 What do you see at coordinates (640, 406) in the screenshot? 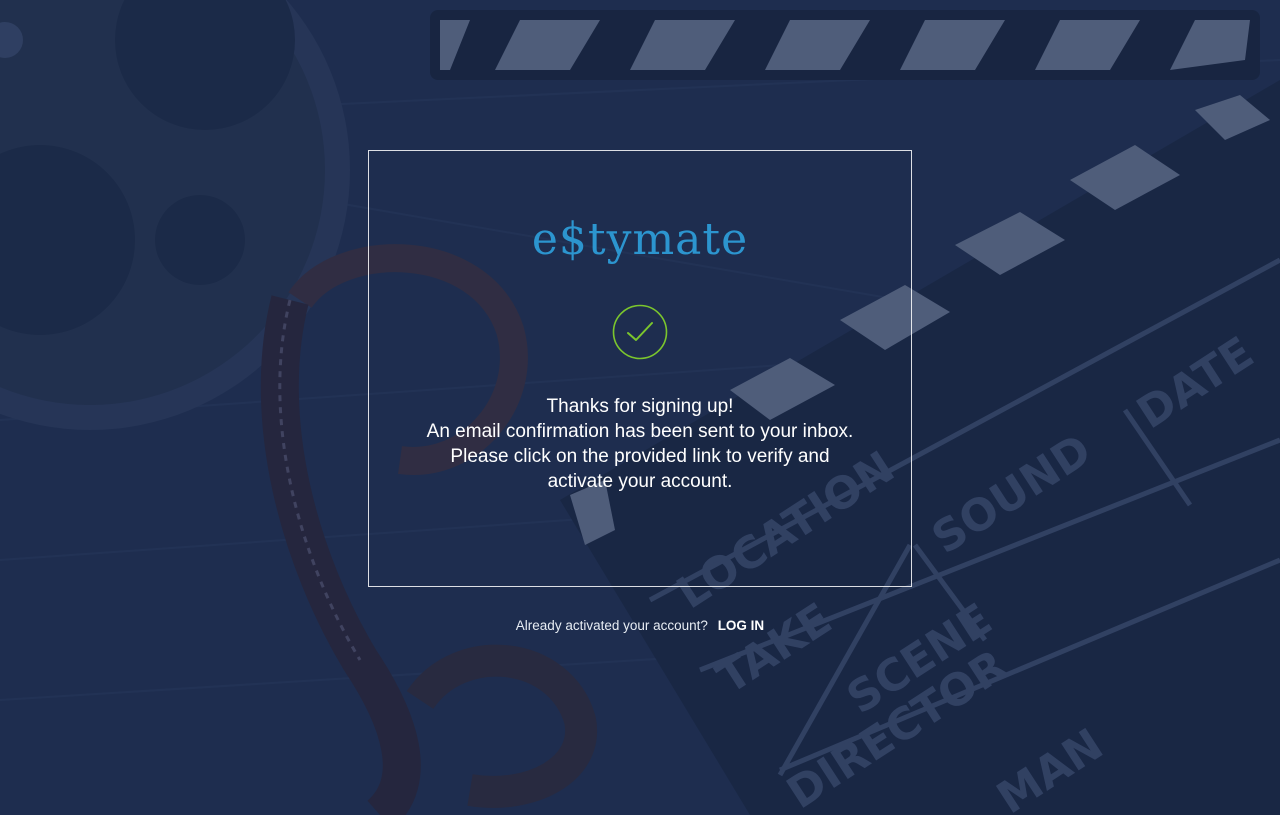
I see `message-line-thanks: Thanks for signing up!` at bounding box center [640, 406].